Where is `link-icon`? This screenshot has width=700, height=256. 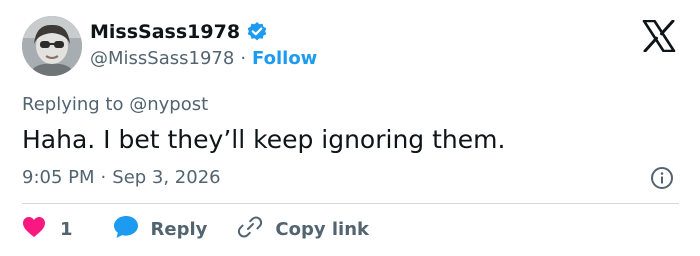 link-icon is located at coordinates (250, 229).